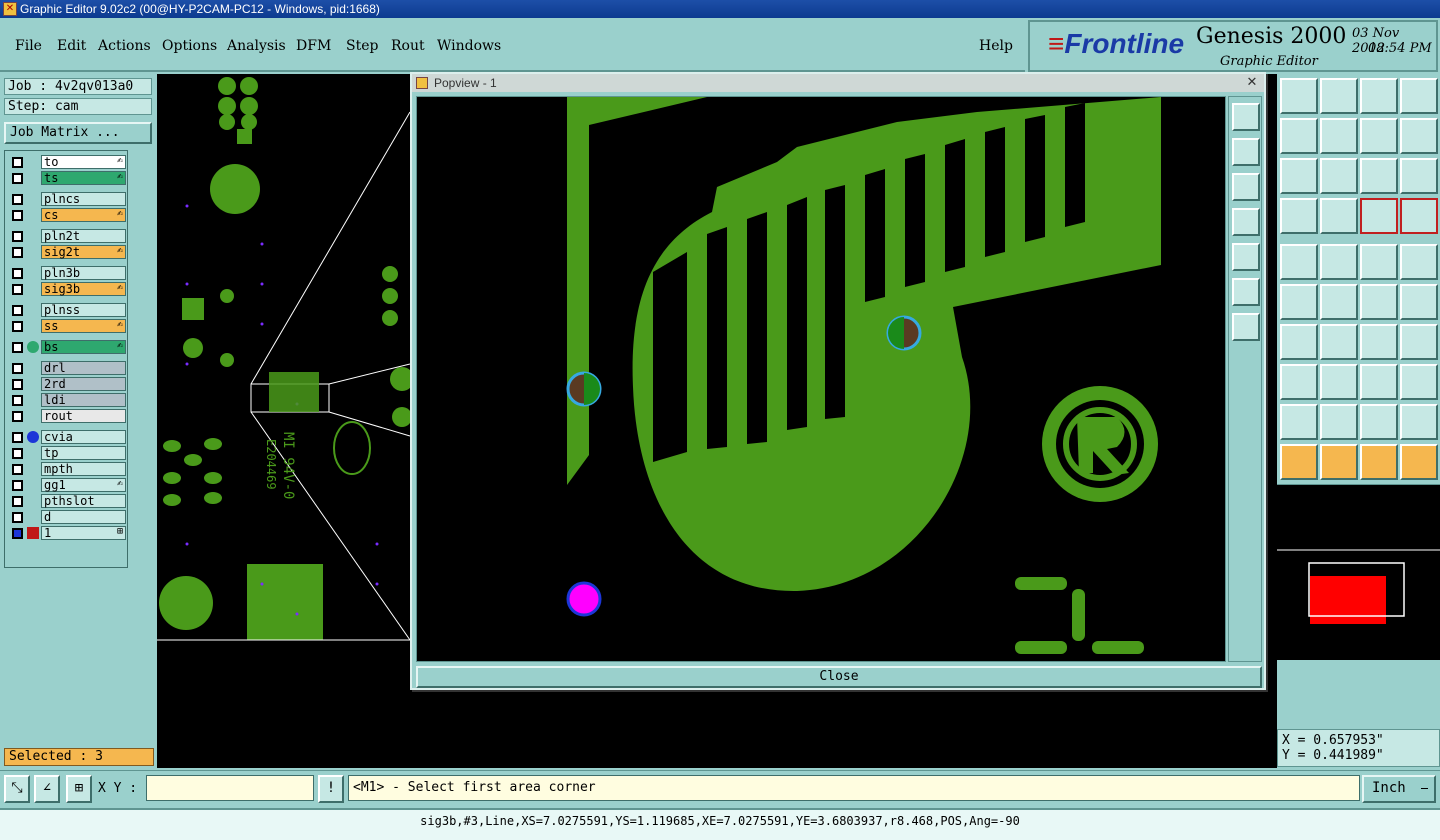 Image resolution: width=1440 pixels, height=840 pixels. I want to click on layer-name: ss, so click(83, 326).